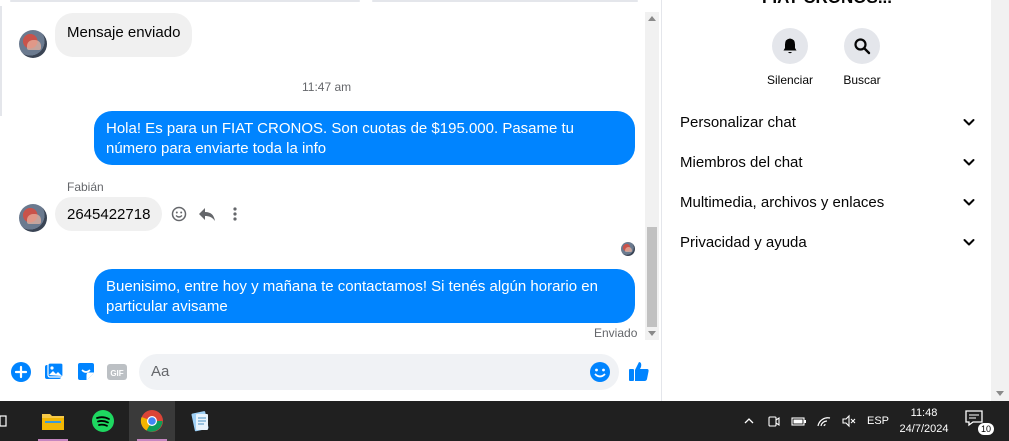 Image resolution: width=1009 pixels, height=441 pixels. What do you see at coordinates (639, 371) in the screenshot?
I see `like-icon` at bounding box center [639, 371].